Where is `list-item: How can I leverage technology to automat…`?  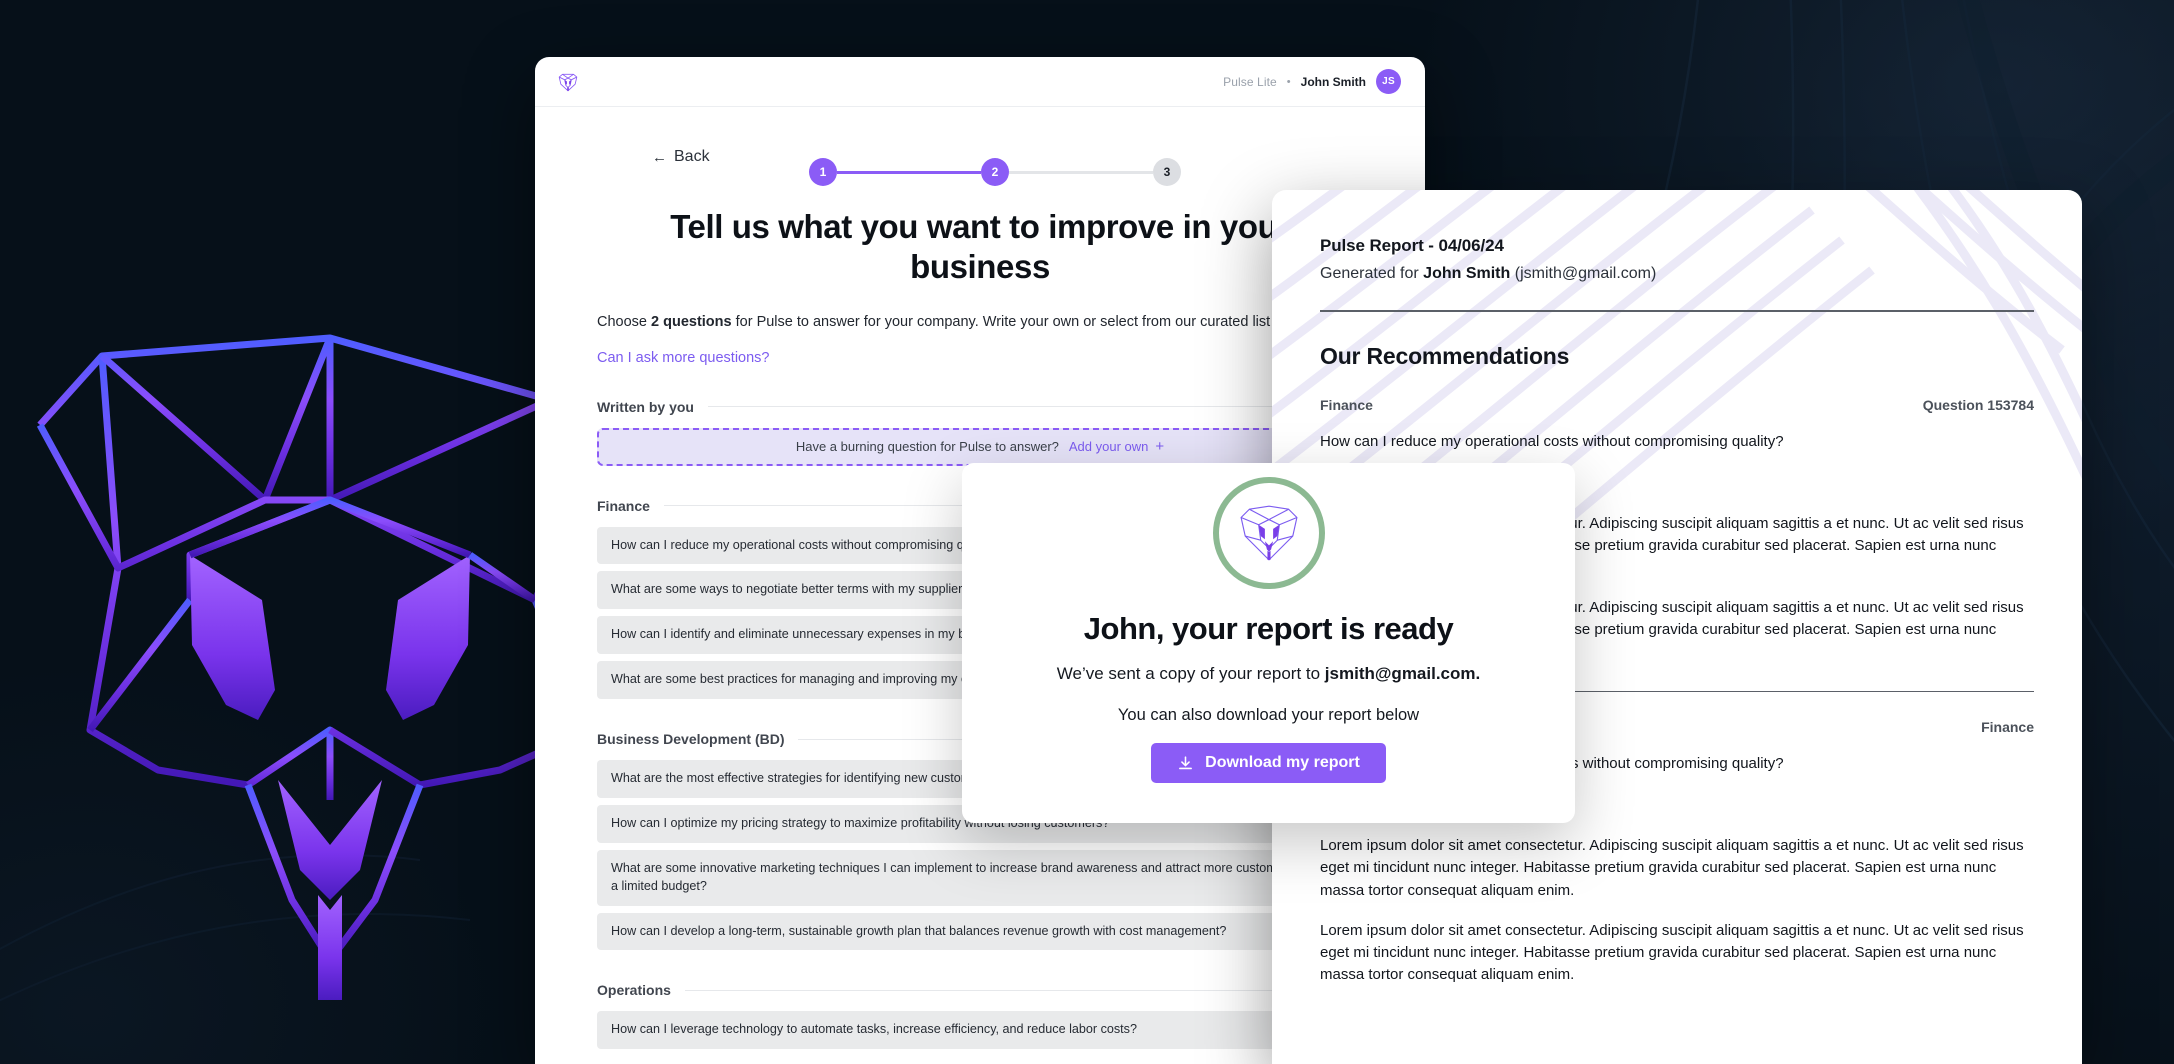 list-item: How can I leverage technology to automat… is located at coordinates (980, 1030).